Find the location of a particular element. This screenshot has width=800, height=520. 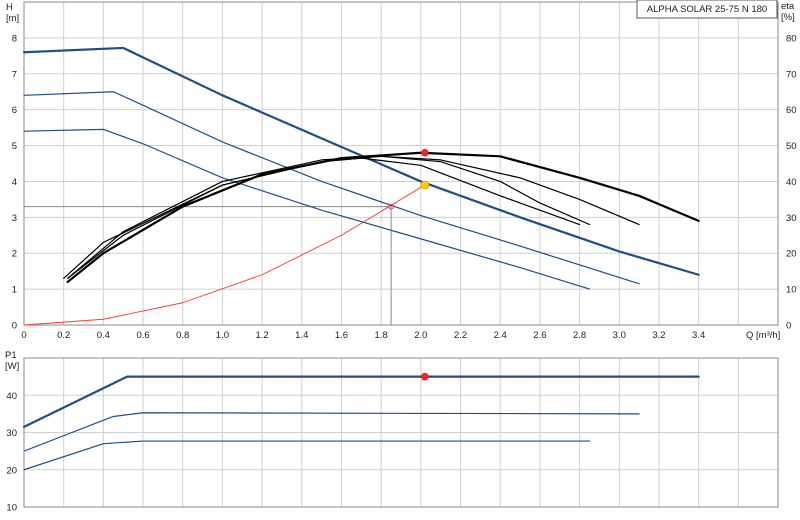

y-tick-label: 30 is located at coordinates (11, 433).